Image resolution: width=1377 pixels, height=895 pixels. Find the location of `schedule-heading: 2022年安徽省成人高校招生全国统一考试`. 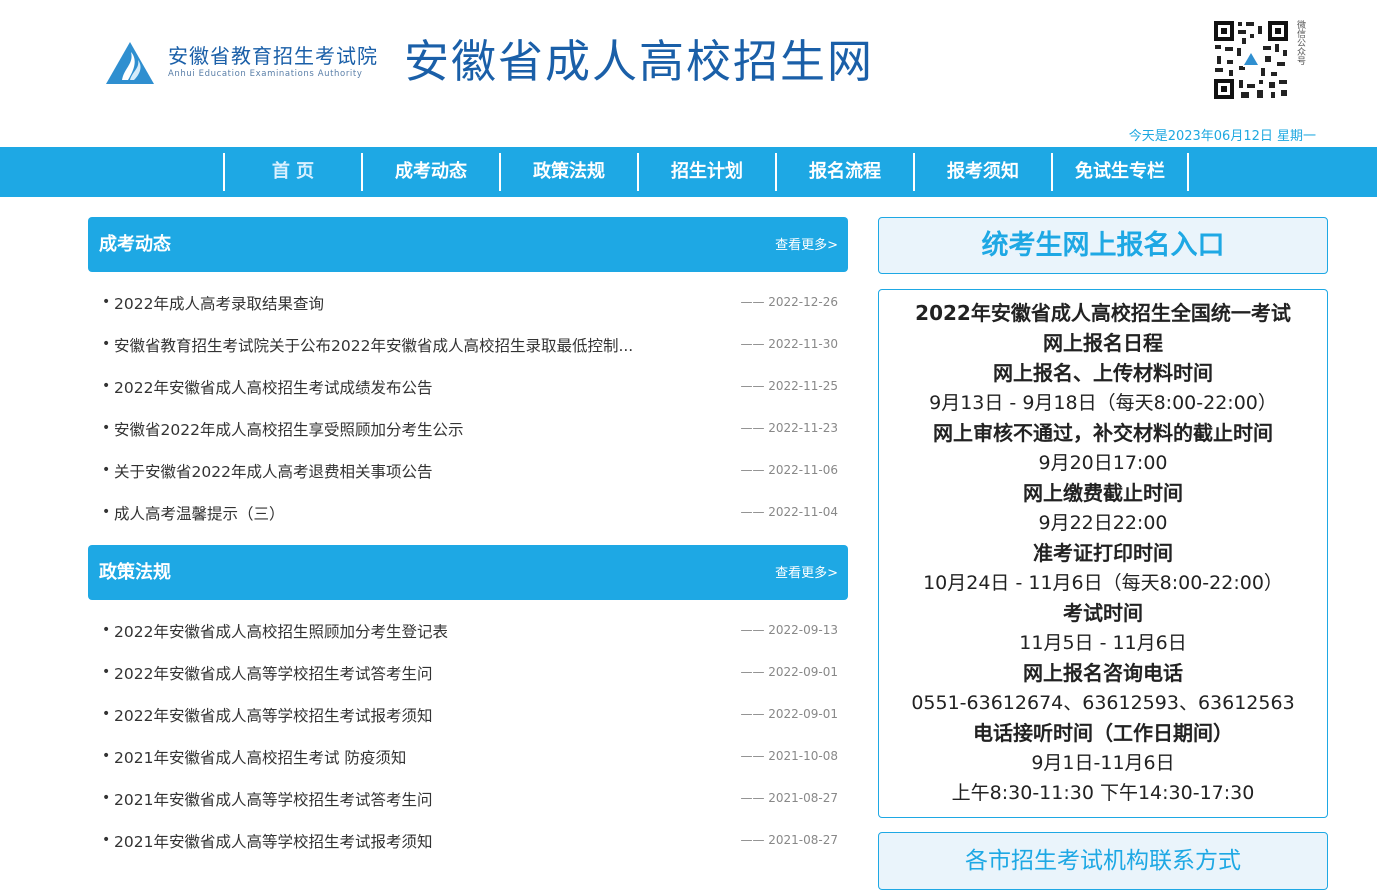

schedule-heading: 2022年安徽省成人高校招生全国统一考试 is located at coordinates (1103, 313).